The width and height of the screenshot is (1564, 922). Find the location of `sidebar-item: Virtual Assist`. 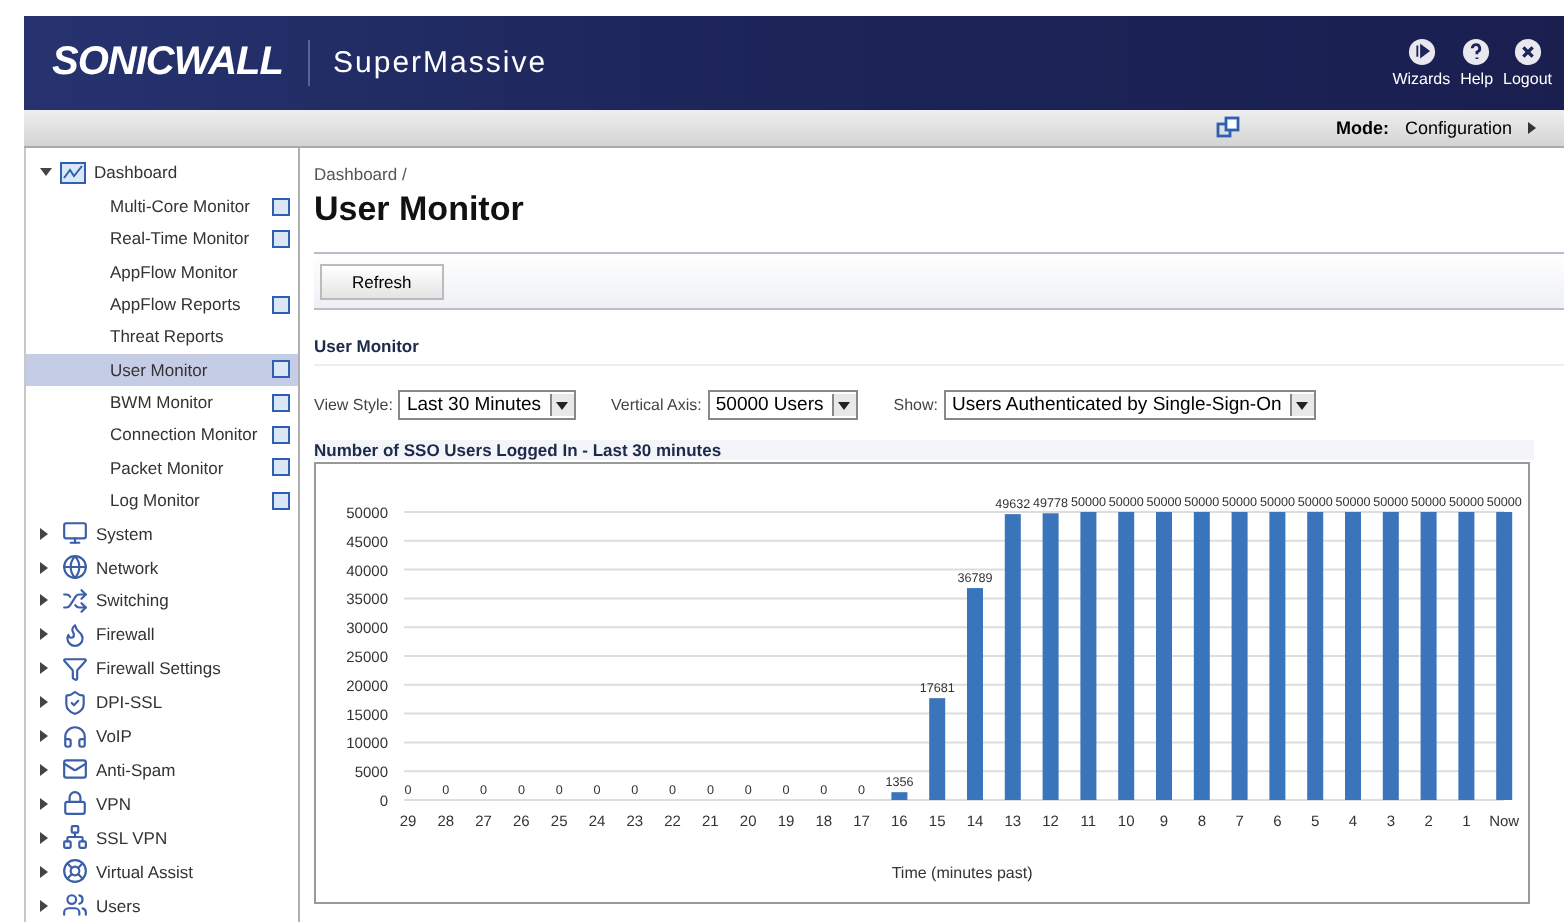

sidebar-item: Virtual Assist is located at coordinates (162, 871).